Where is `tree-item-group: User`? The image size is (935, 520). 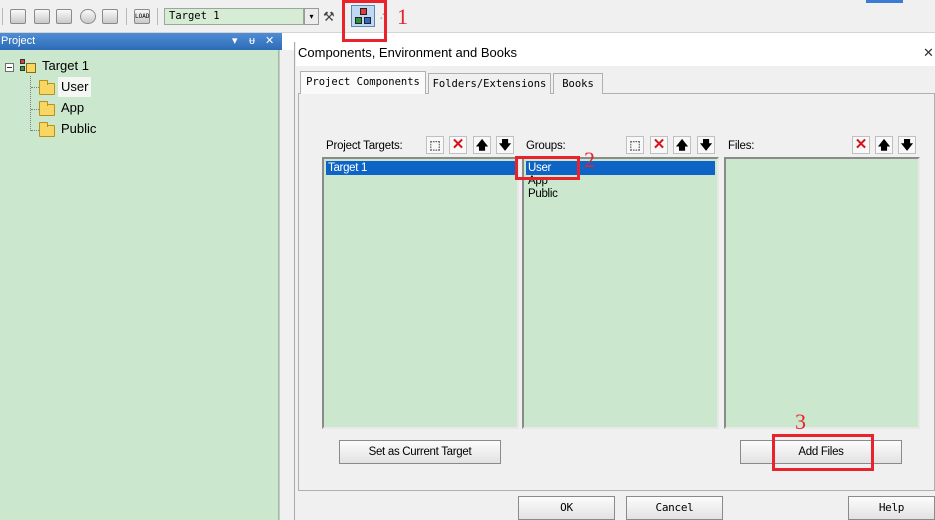
tree-item-group: User is located at coordinates (75, 87).